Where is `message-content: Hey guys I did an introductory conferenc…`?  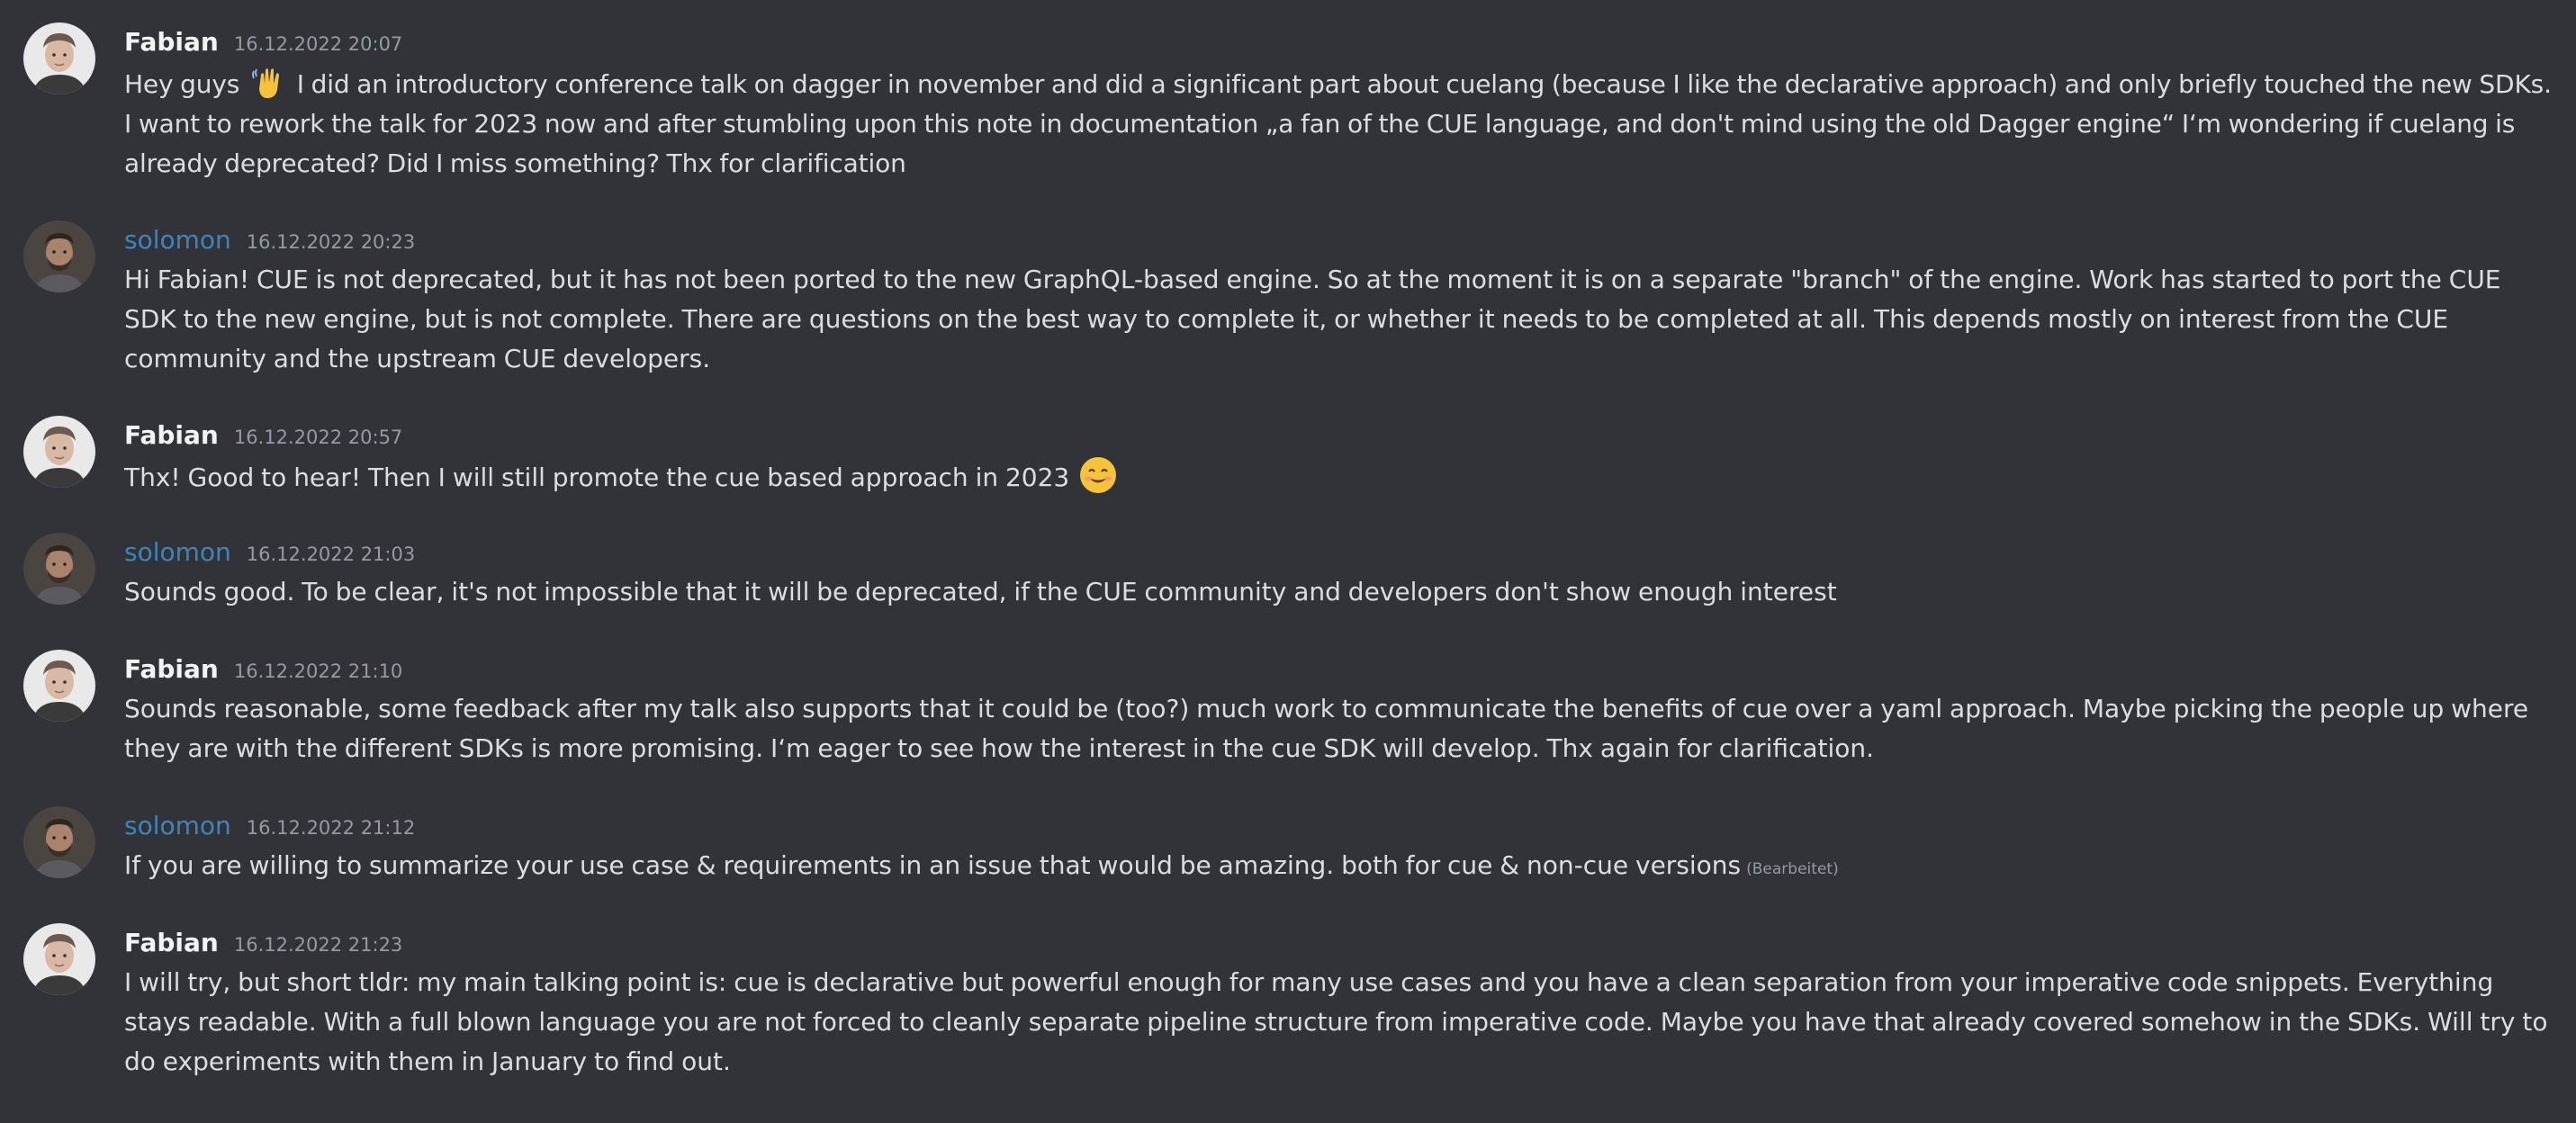
message-content: Hey guys I did an introductory conferenc… is located at coordinates (1339, 123).